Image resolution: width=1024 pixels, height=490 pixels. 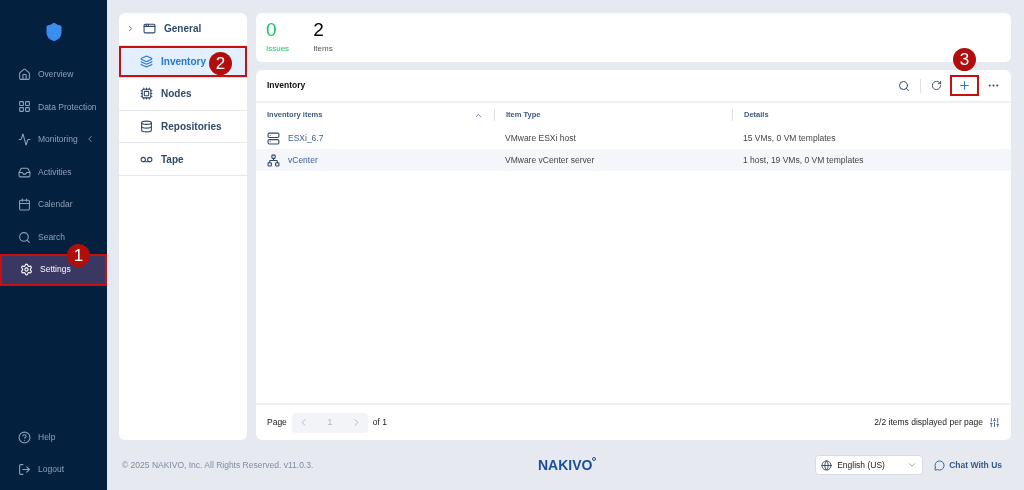 What do you see at coordinates (183, 94) in the screenshot?
I see `menu-item: Nodes` at bounding box center [183, 94].